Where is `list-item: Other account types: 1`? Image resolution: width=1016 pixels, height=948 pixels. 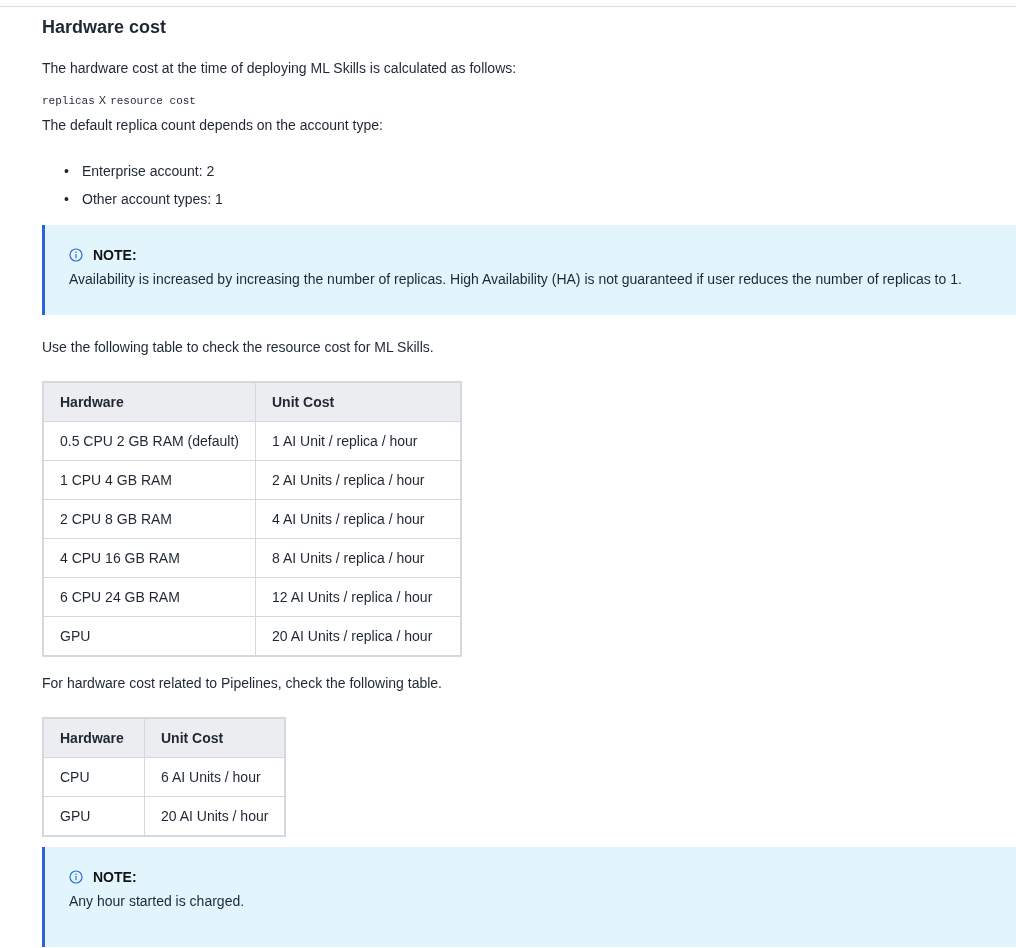 list-item: Other account types: 1 is located at coordinates (152, 199).